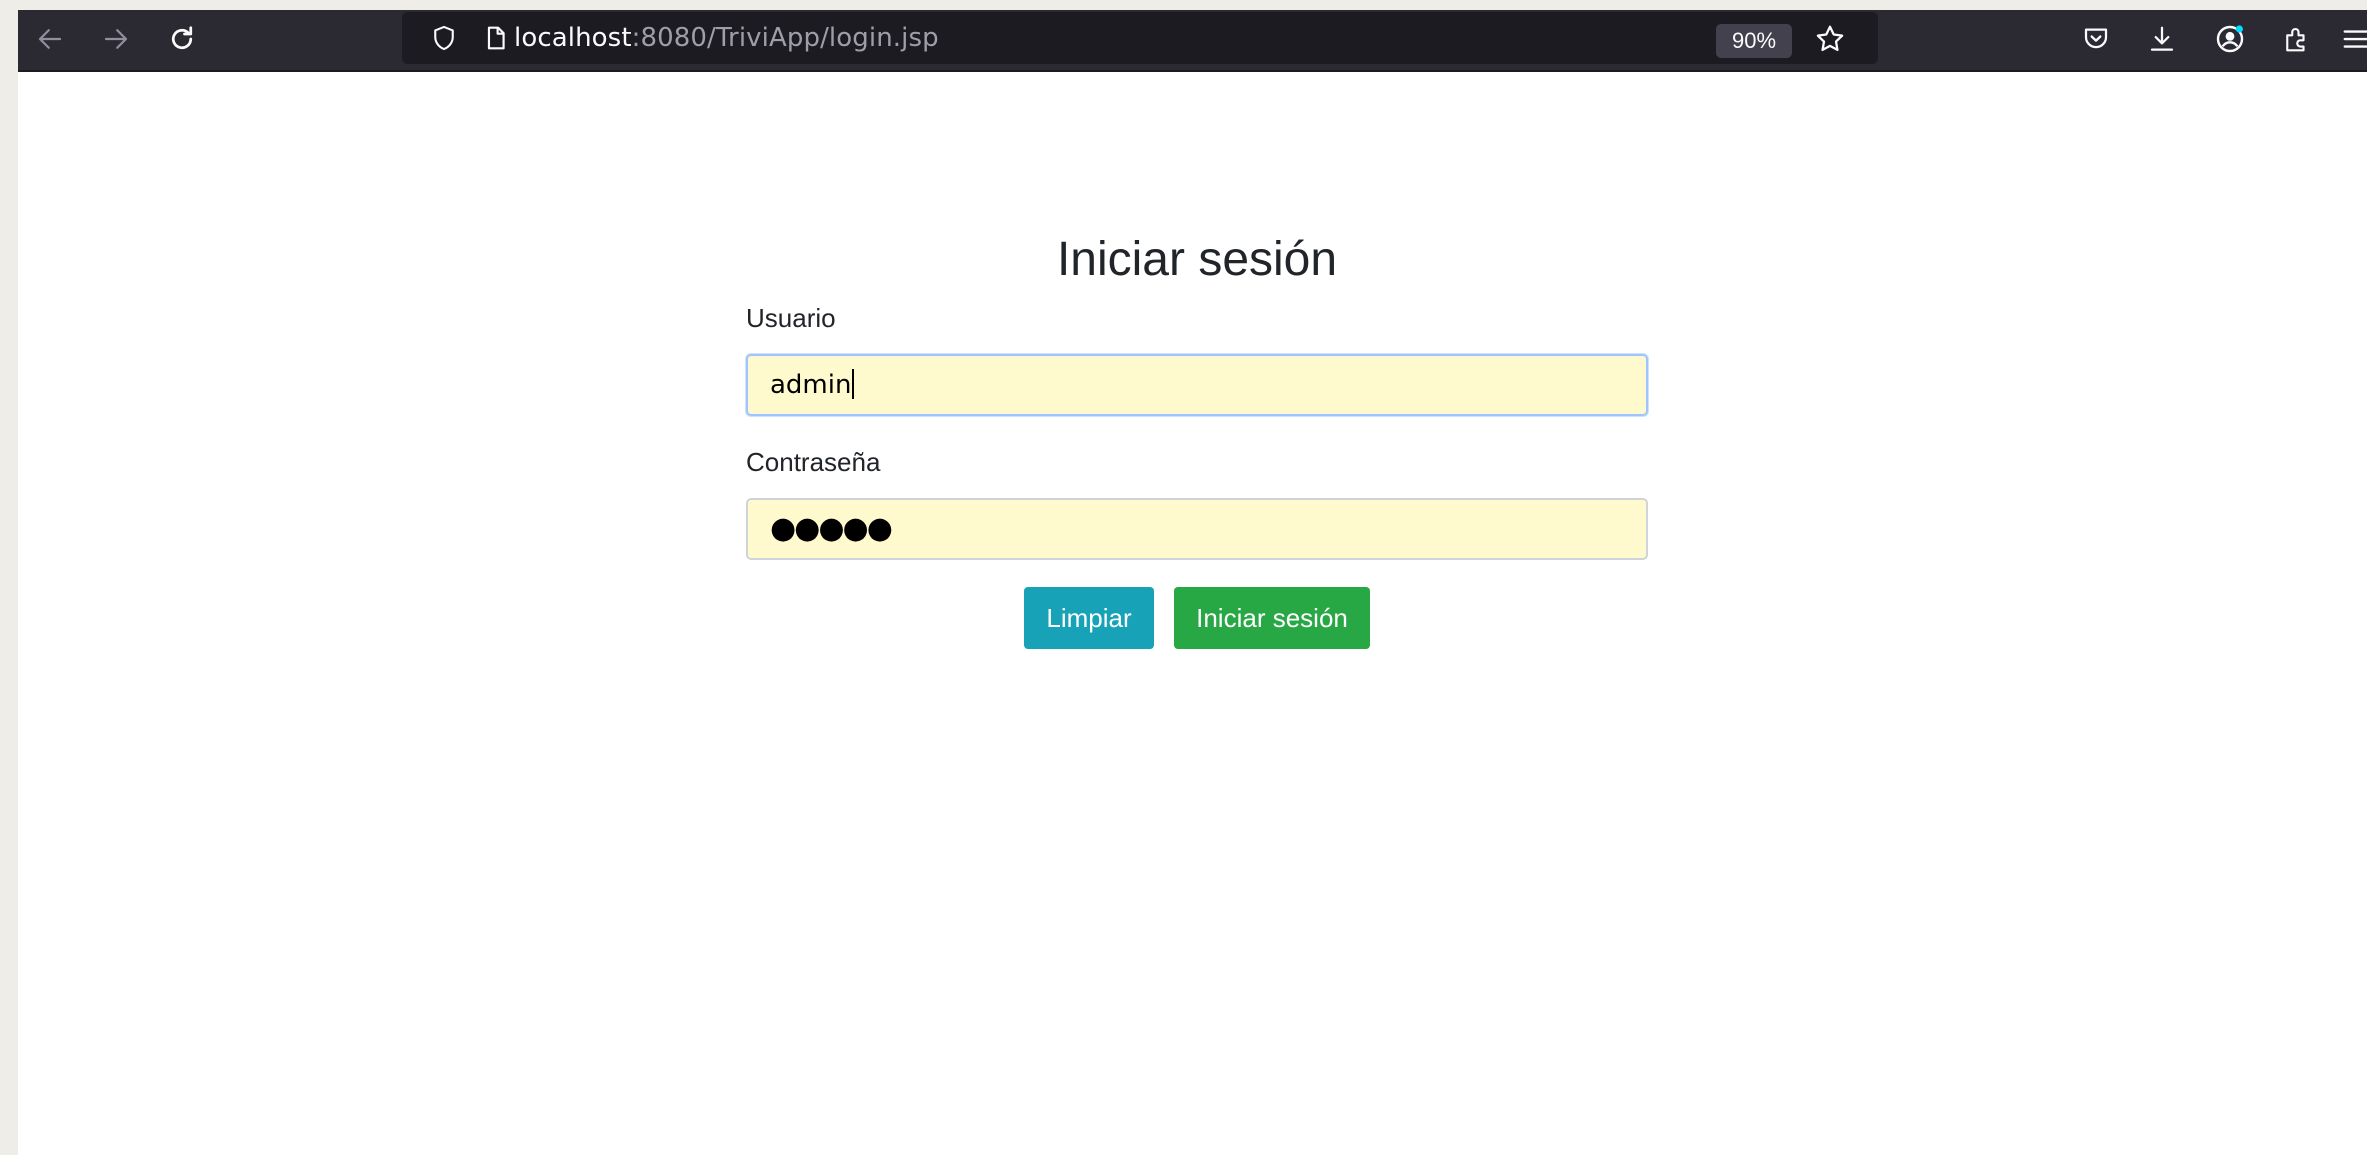 This screenshot has height=1155, width=2367. What do you see at coordinates (2162, 39) in the screenshot?
I see `download-icon` at bounding box center [2162, 39].